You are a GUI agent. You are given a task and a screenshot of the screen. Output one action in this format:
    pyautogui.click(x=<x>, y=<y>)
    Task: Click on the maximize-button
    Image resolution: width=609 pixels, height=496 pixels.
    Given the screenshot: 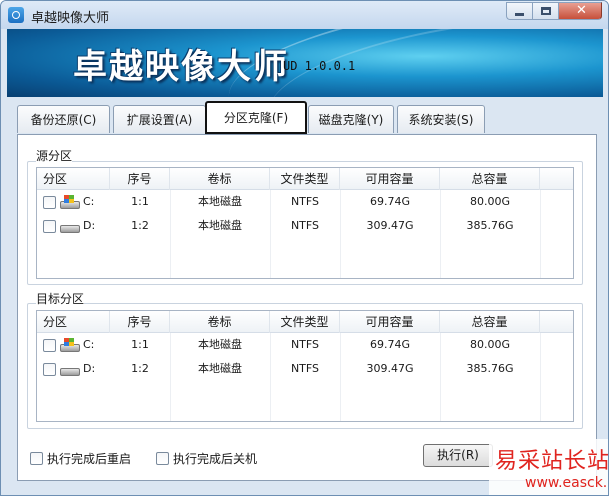 What is the action you would take?
    pyautogui.click(x=545, y=11)
    